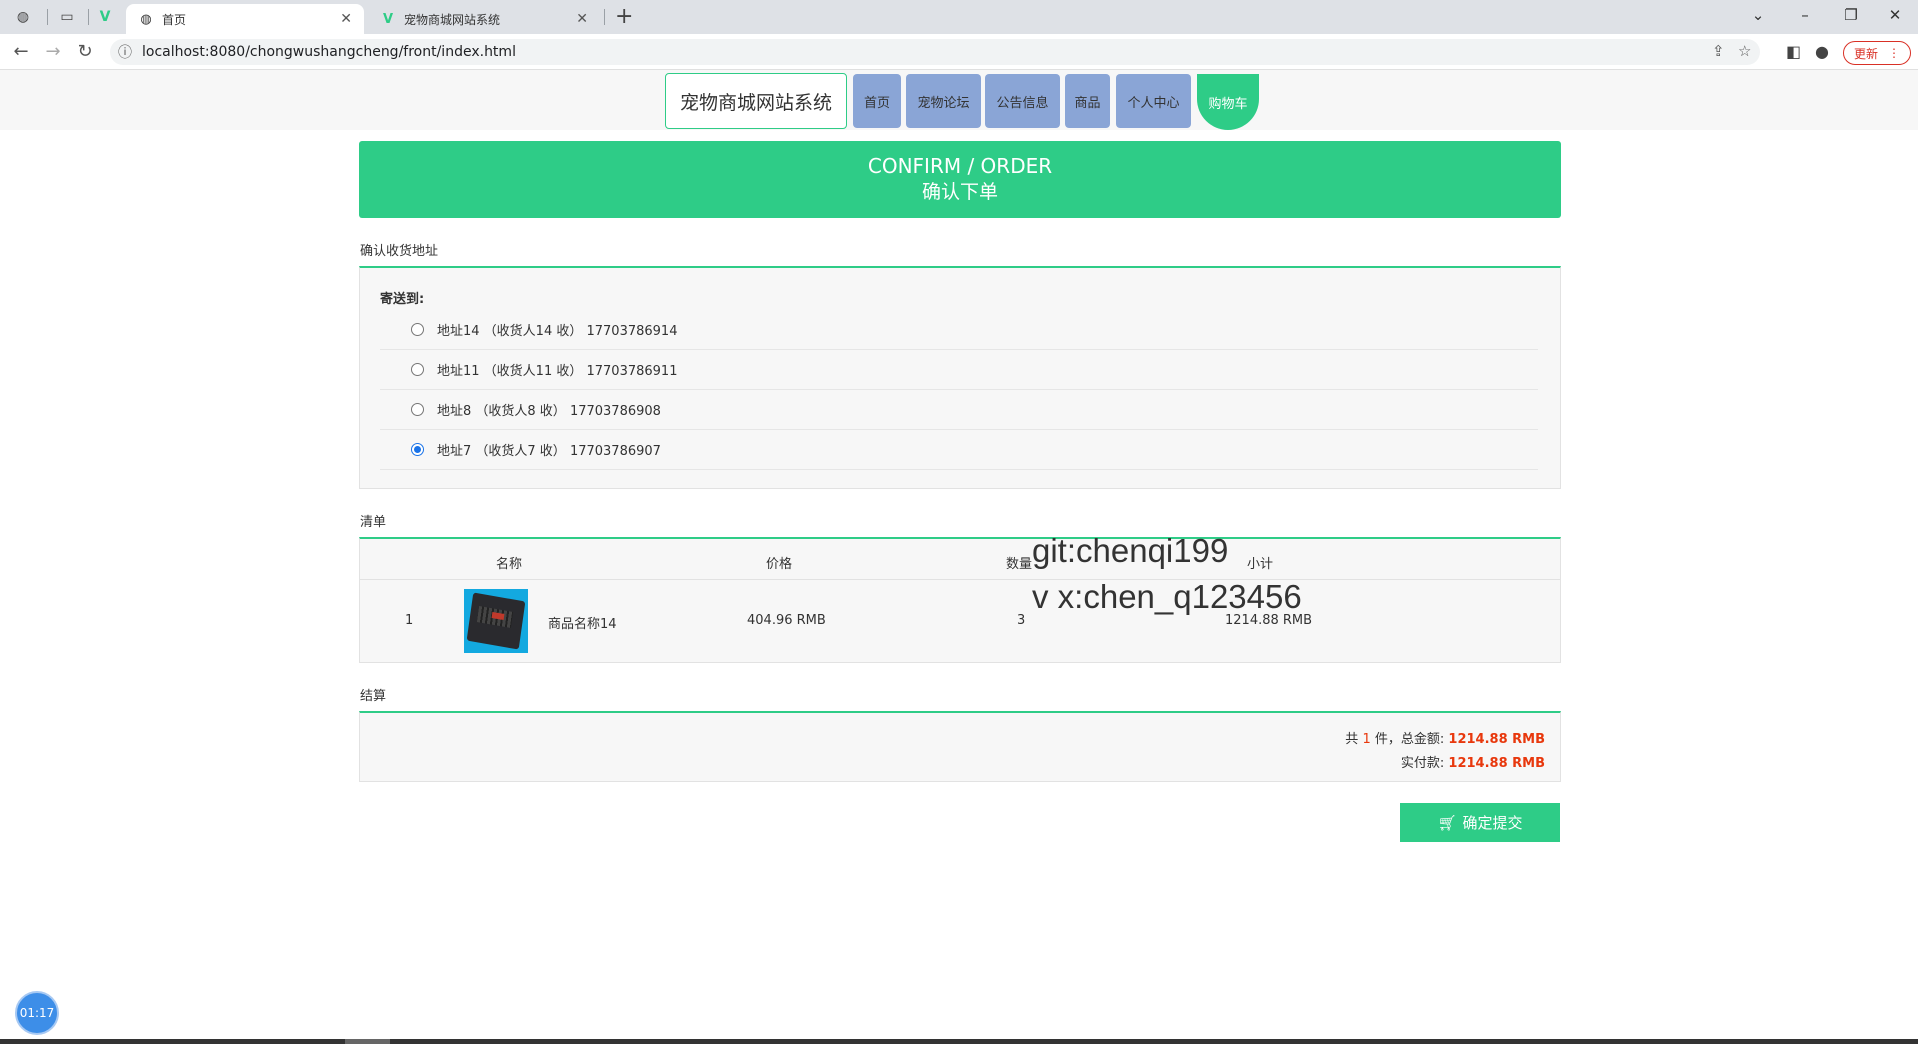 The width and height of the screenshot is (1918, 1044). Describe the element at coordinates (85, 52) in the screenshot. I see `reload-icon: ↻` at that location.